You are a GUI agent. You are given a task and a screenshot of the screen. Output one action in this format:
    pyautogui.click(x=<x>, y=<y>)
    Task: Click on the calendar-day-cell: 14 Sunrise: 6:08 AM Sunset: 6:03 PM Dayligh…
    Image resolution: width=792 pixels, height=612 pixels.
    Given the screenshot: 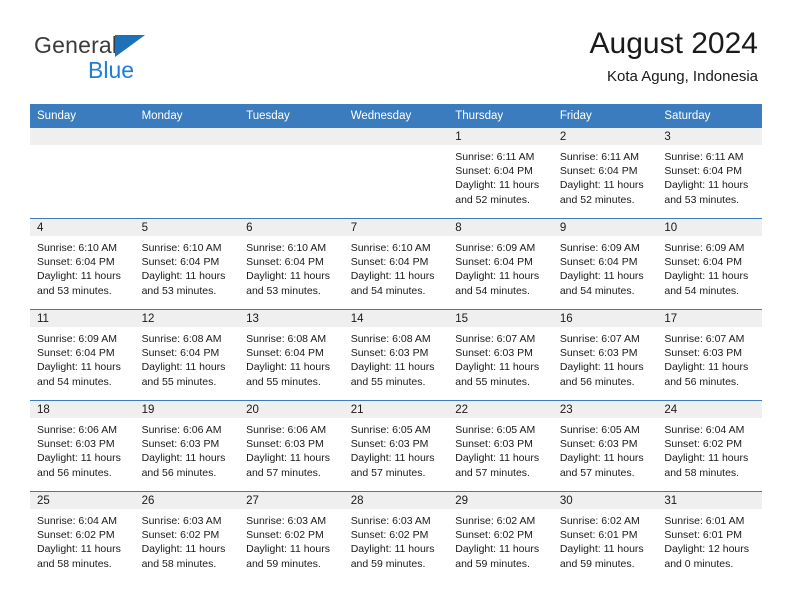 What is the action you would take?
    pyautogui.click(x=396, y=355)
    